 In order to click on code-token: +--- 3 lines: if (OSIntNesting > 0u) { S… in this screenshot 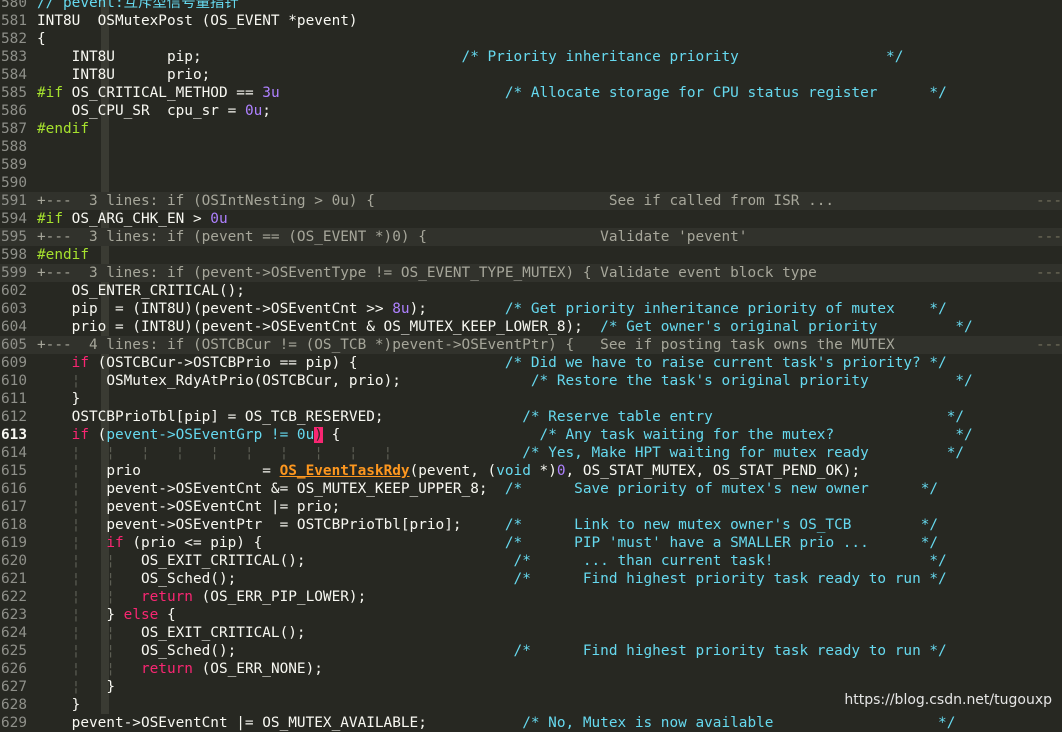, I will do `click(436, 201)`.